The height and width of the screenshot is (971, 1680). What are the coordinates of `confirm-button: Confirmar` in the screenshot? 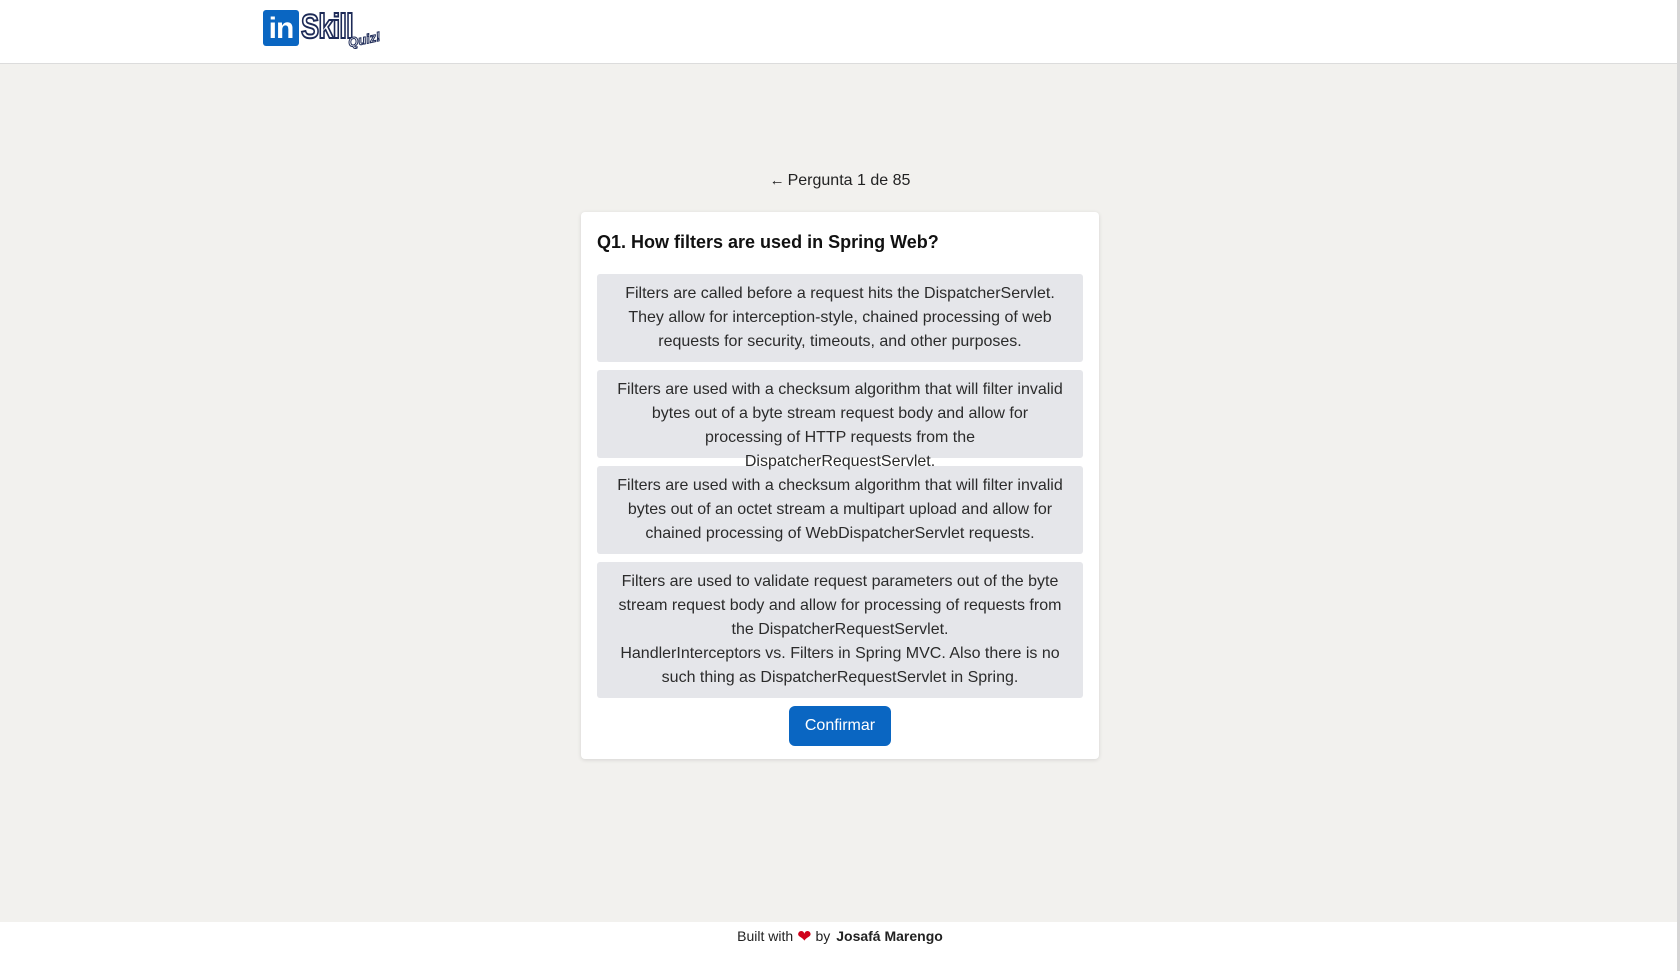 It's located at (840, 726).